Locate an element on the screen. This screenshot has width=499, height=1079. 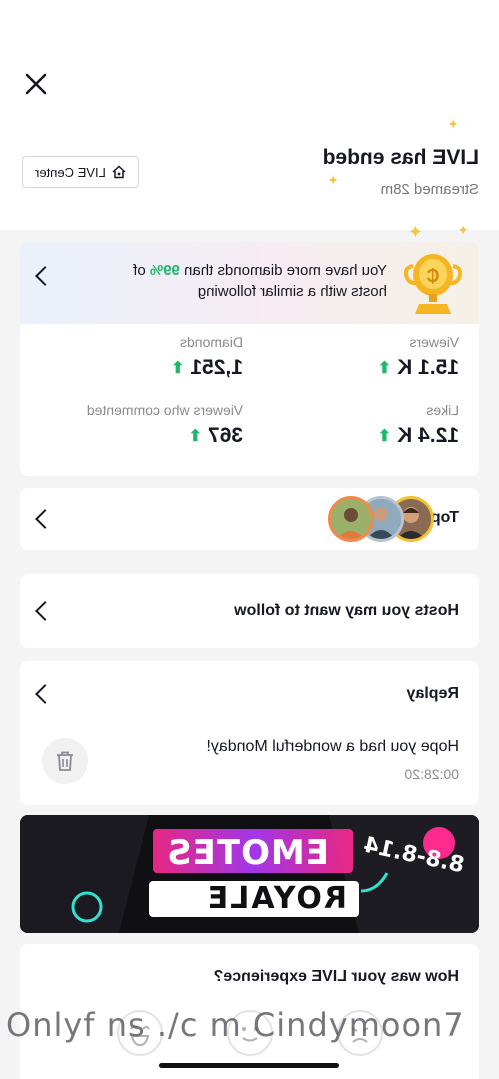
live-center-button: LIVE Center is located at coordinates (80, 172).